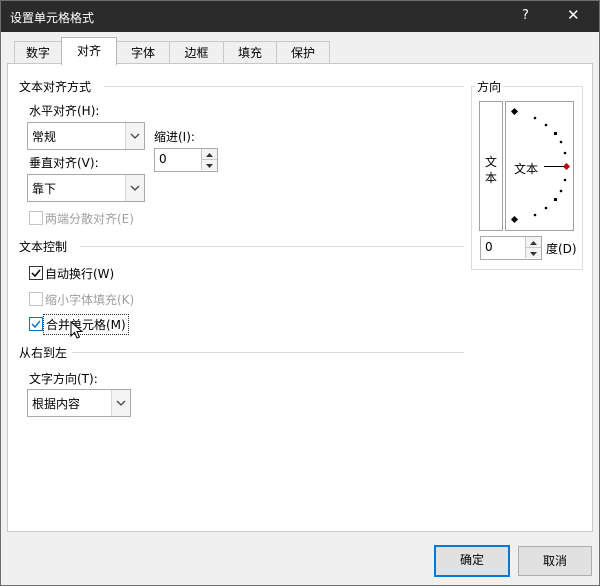 Image resolution: width=600 pixels, height=586 pixels. What do you see at coordinates (525, 15) in the screenshot?
I see `help-button: ?` at bounding box center [525, 15].